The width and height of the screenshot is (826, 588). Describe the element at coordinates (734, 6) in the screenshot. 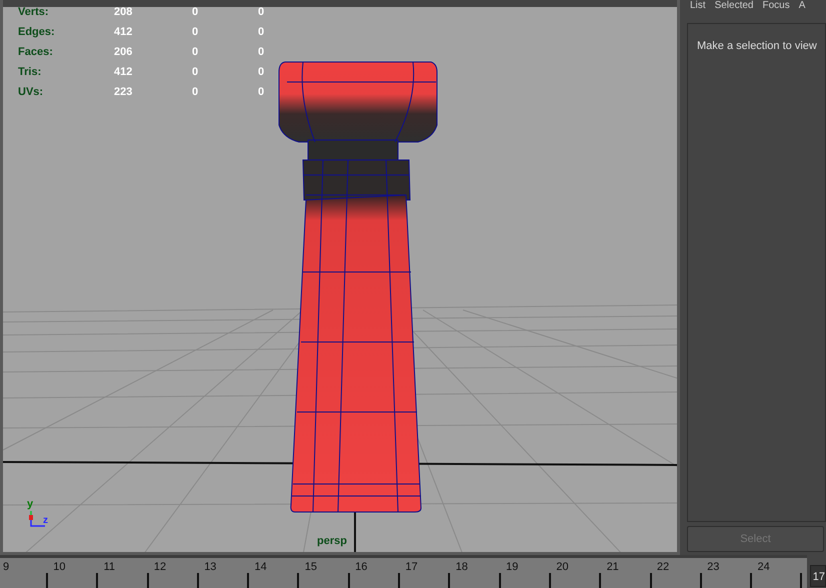

I see `menu-item: Selected` at that location.